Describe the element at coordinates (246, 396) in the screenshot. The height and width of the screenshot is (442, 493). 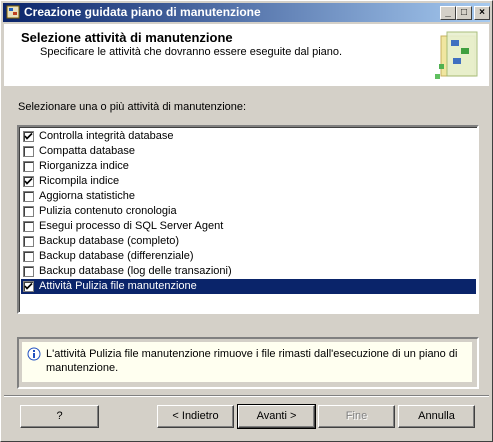
I see `footer-divider-highlight` at that location.